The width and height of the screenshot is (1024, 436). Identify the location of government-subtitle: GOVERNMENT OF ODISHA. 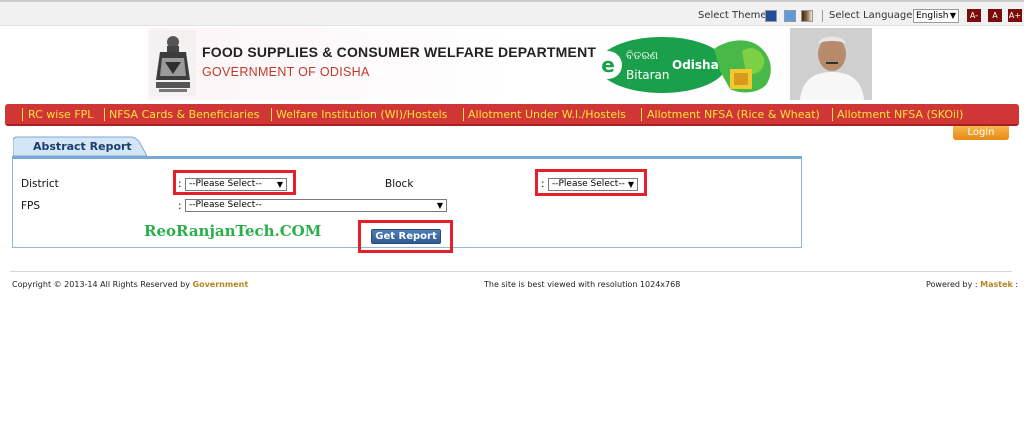
(286, 72).